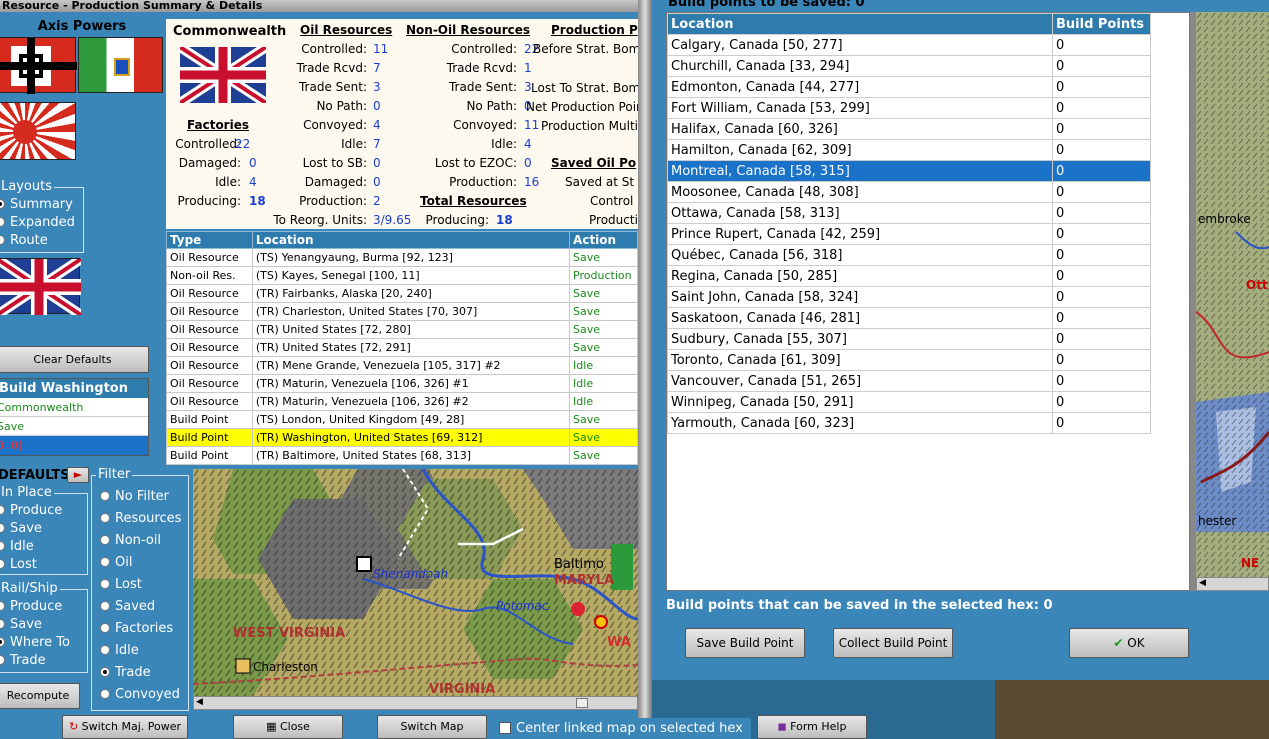 The width and height of the screenshot is (1269, 739). What do you see at coordinates (21, 624) in the screenshot?
I see `rail-save-radio: Save` at bounding box center [21, 624].